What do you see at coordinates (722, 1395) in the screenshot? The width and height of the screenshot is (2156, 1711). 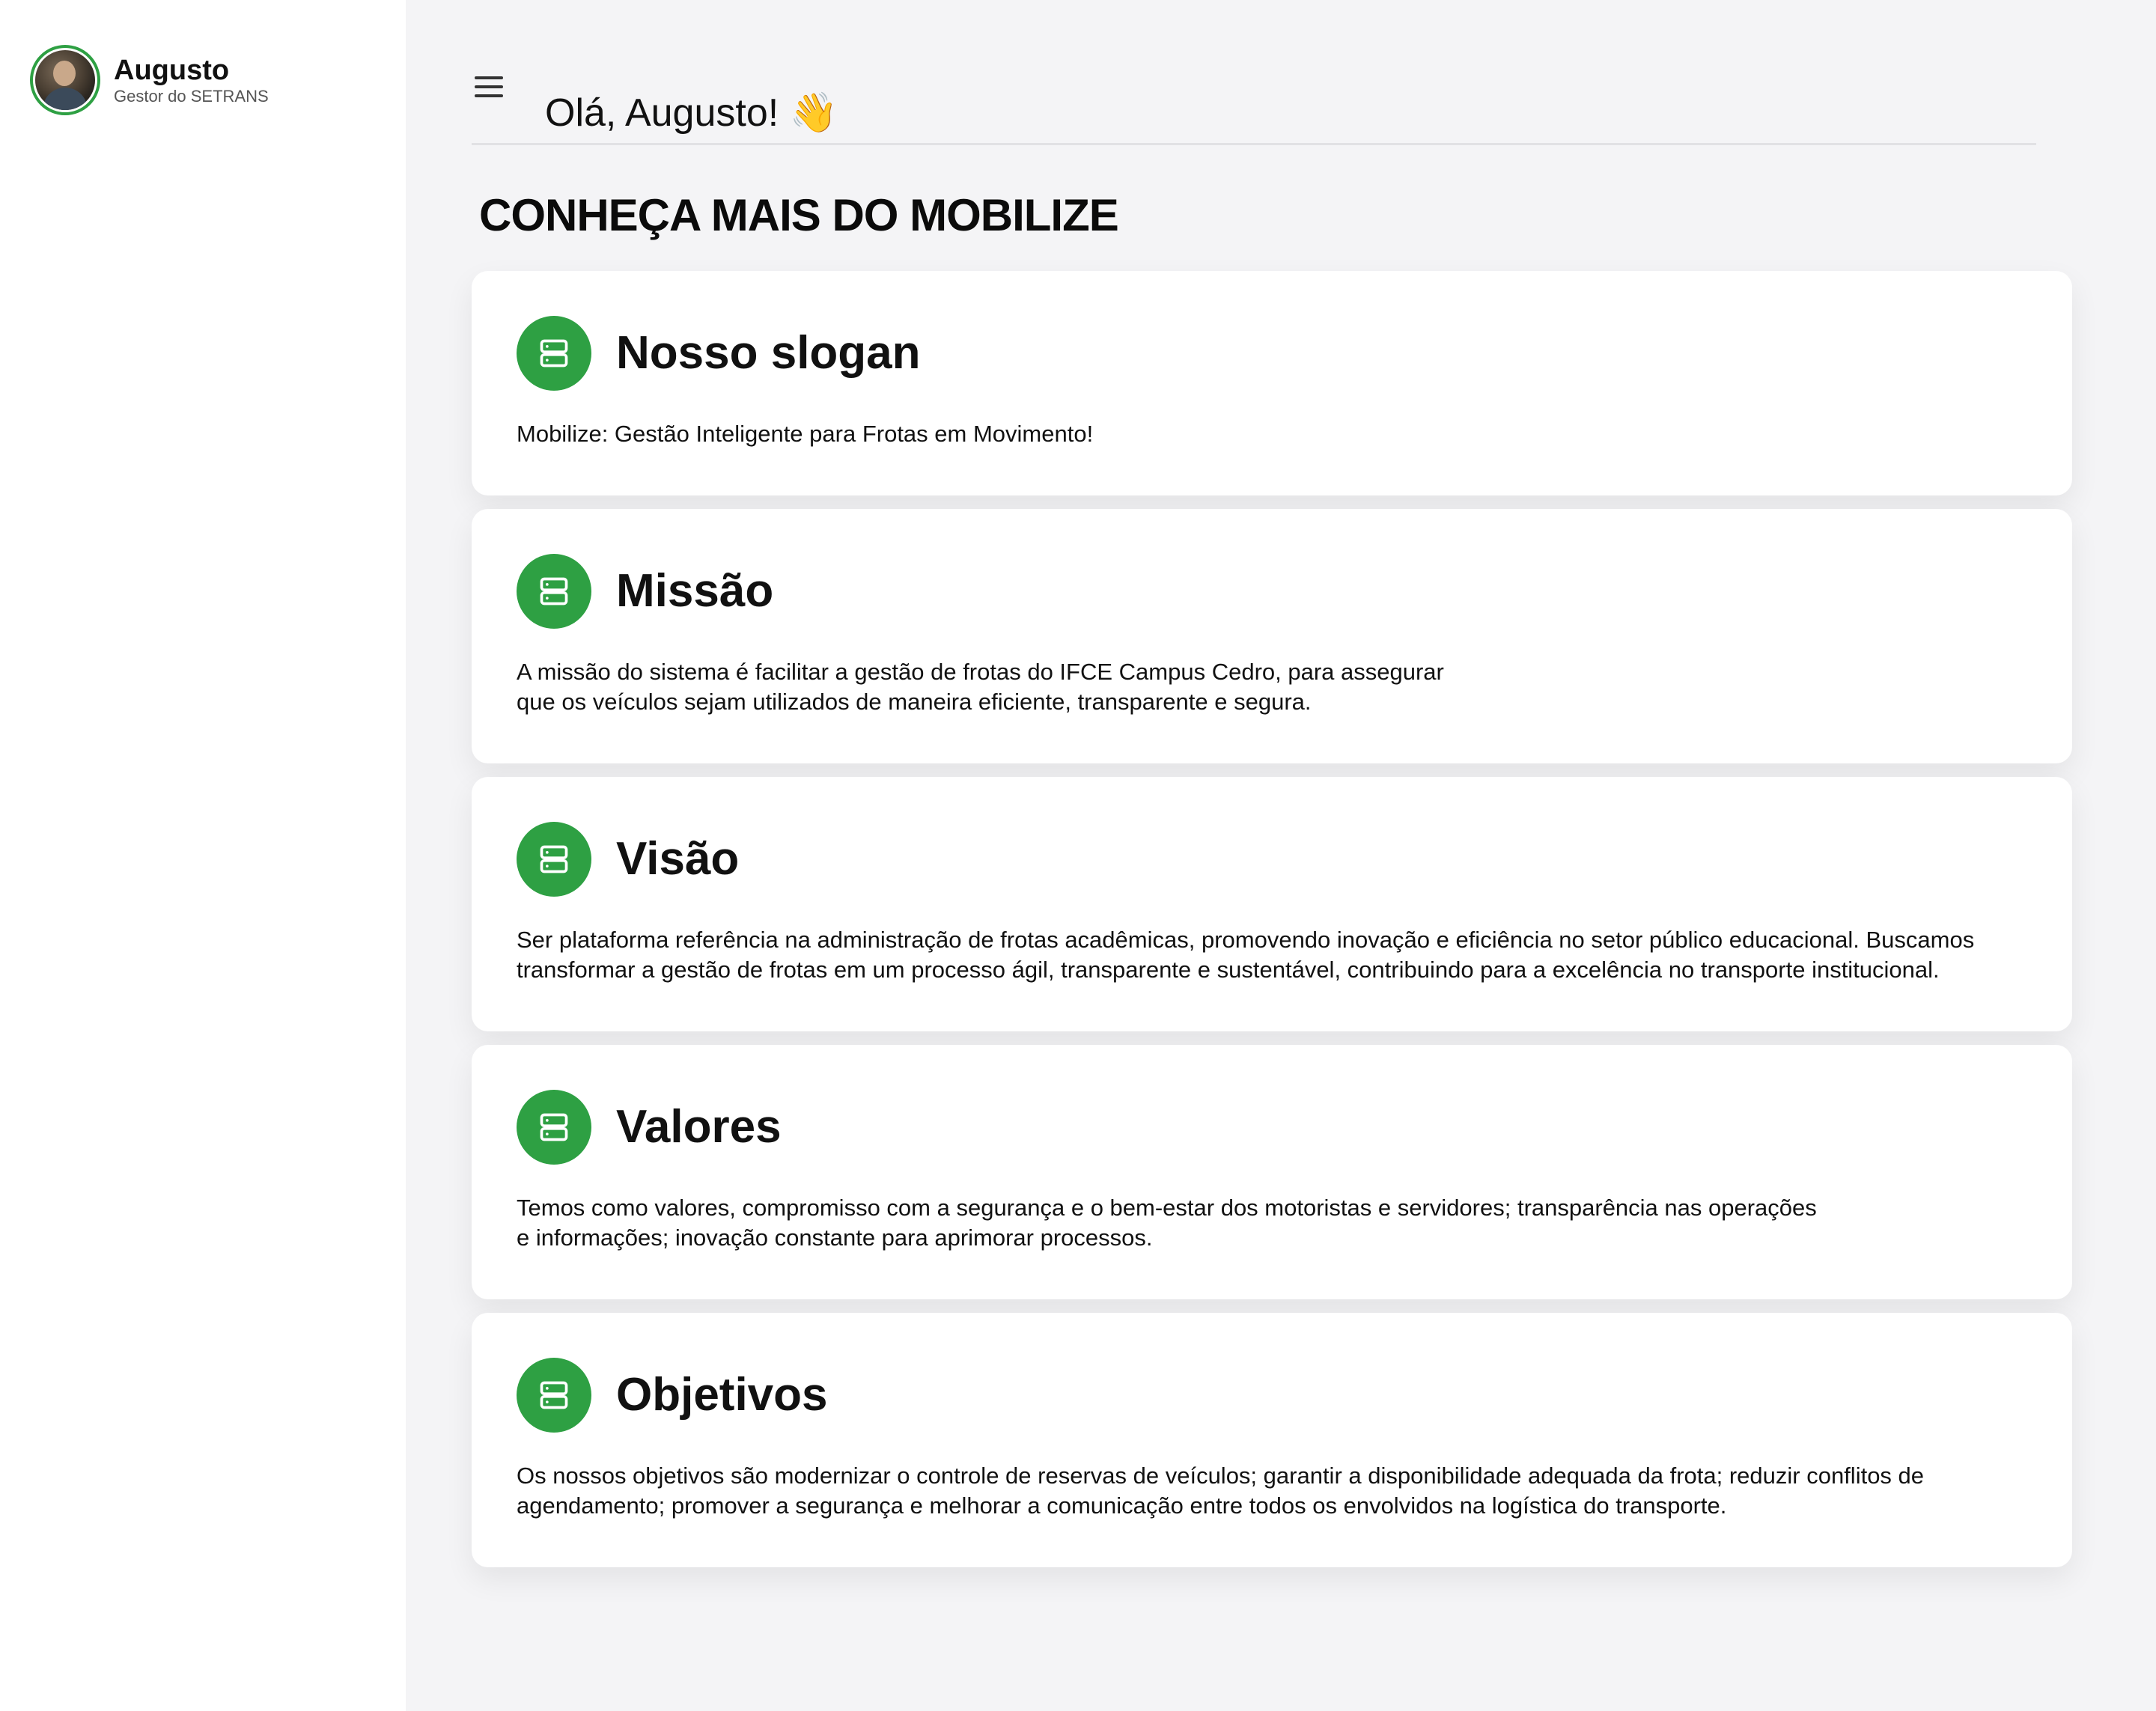 I see `card-title: Objetivos` at bounding box center [722, 1395].